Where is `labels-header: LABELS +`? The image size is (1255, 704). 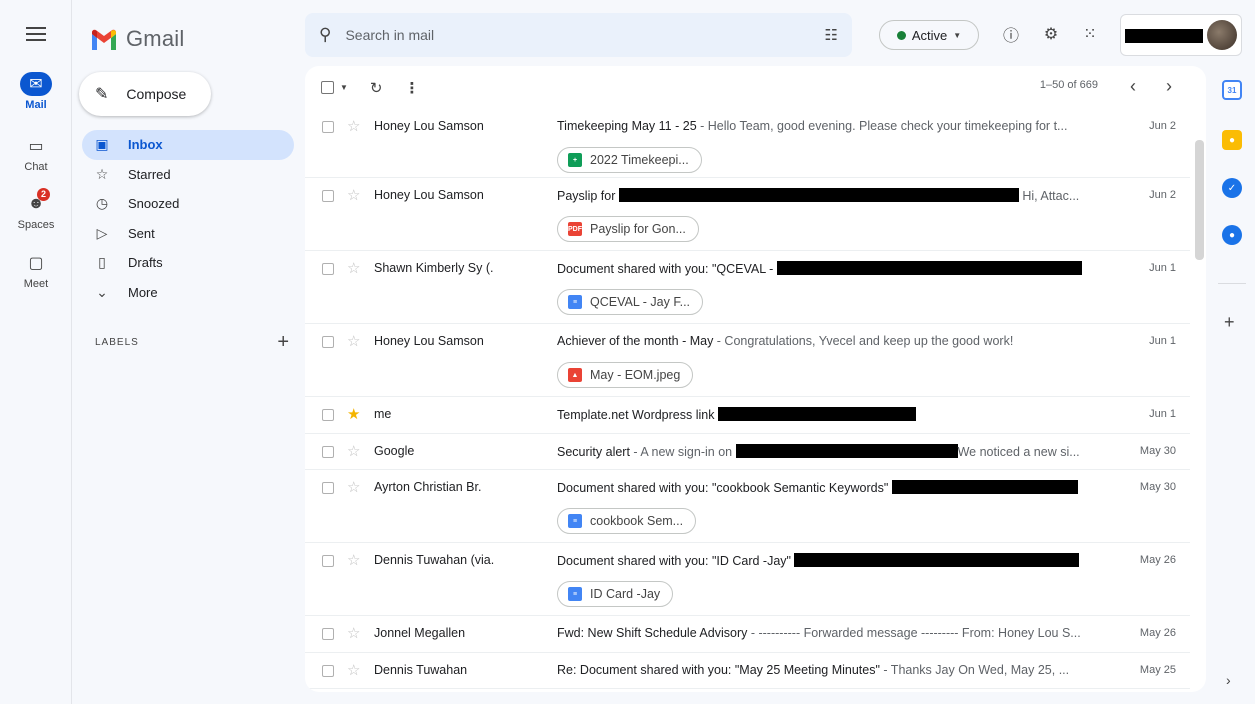
labels-header: LABELS + is located at coordinates (192, 342).